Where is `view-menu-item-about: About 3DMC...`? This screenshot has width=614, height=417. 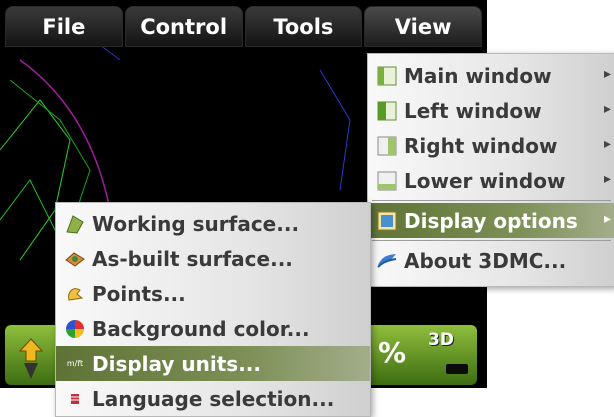 view-menu-item-about: About 3DMC... is located at coordinates (491, 260).